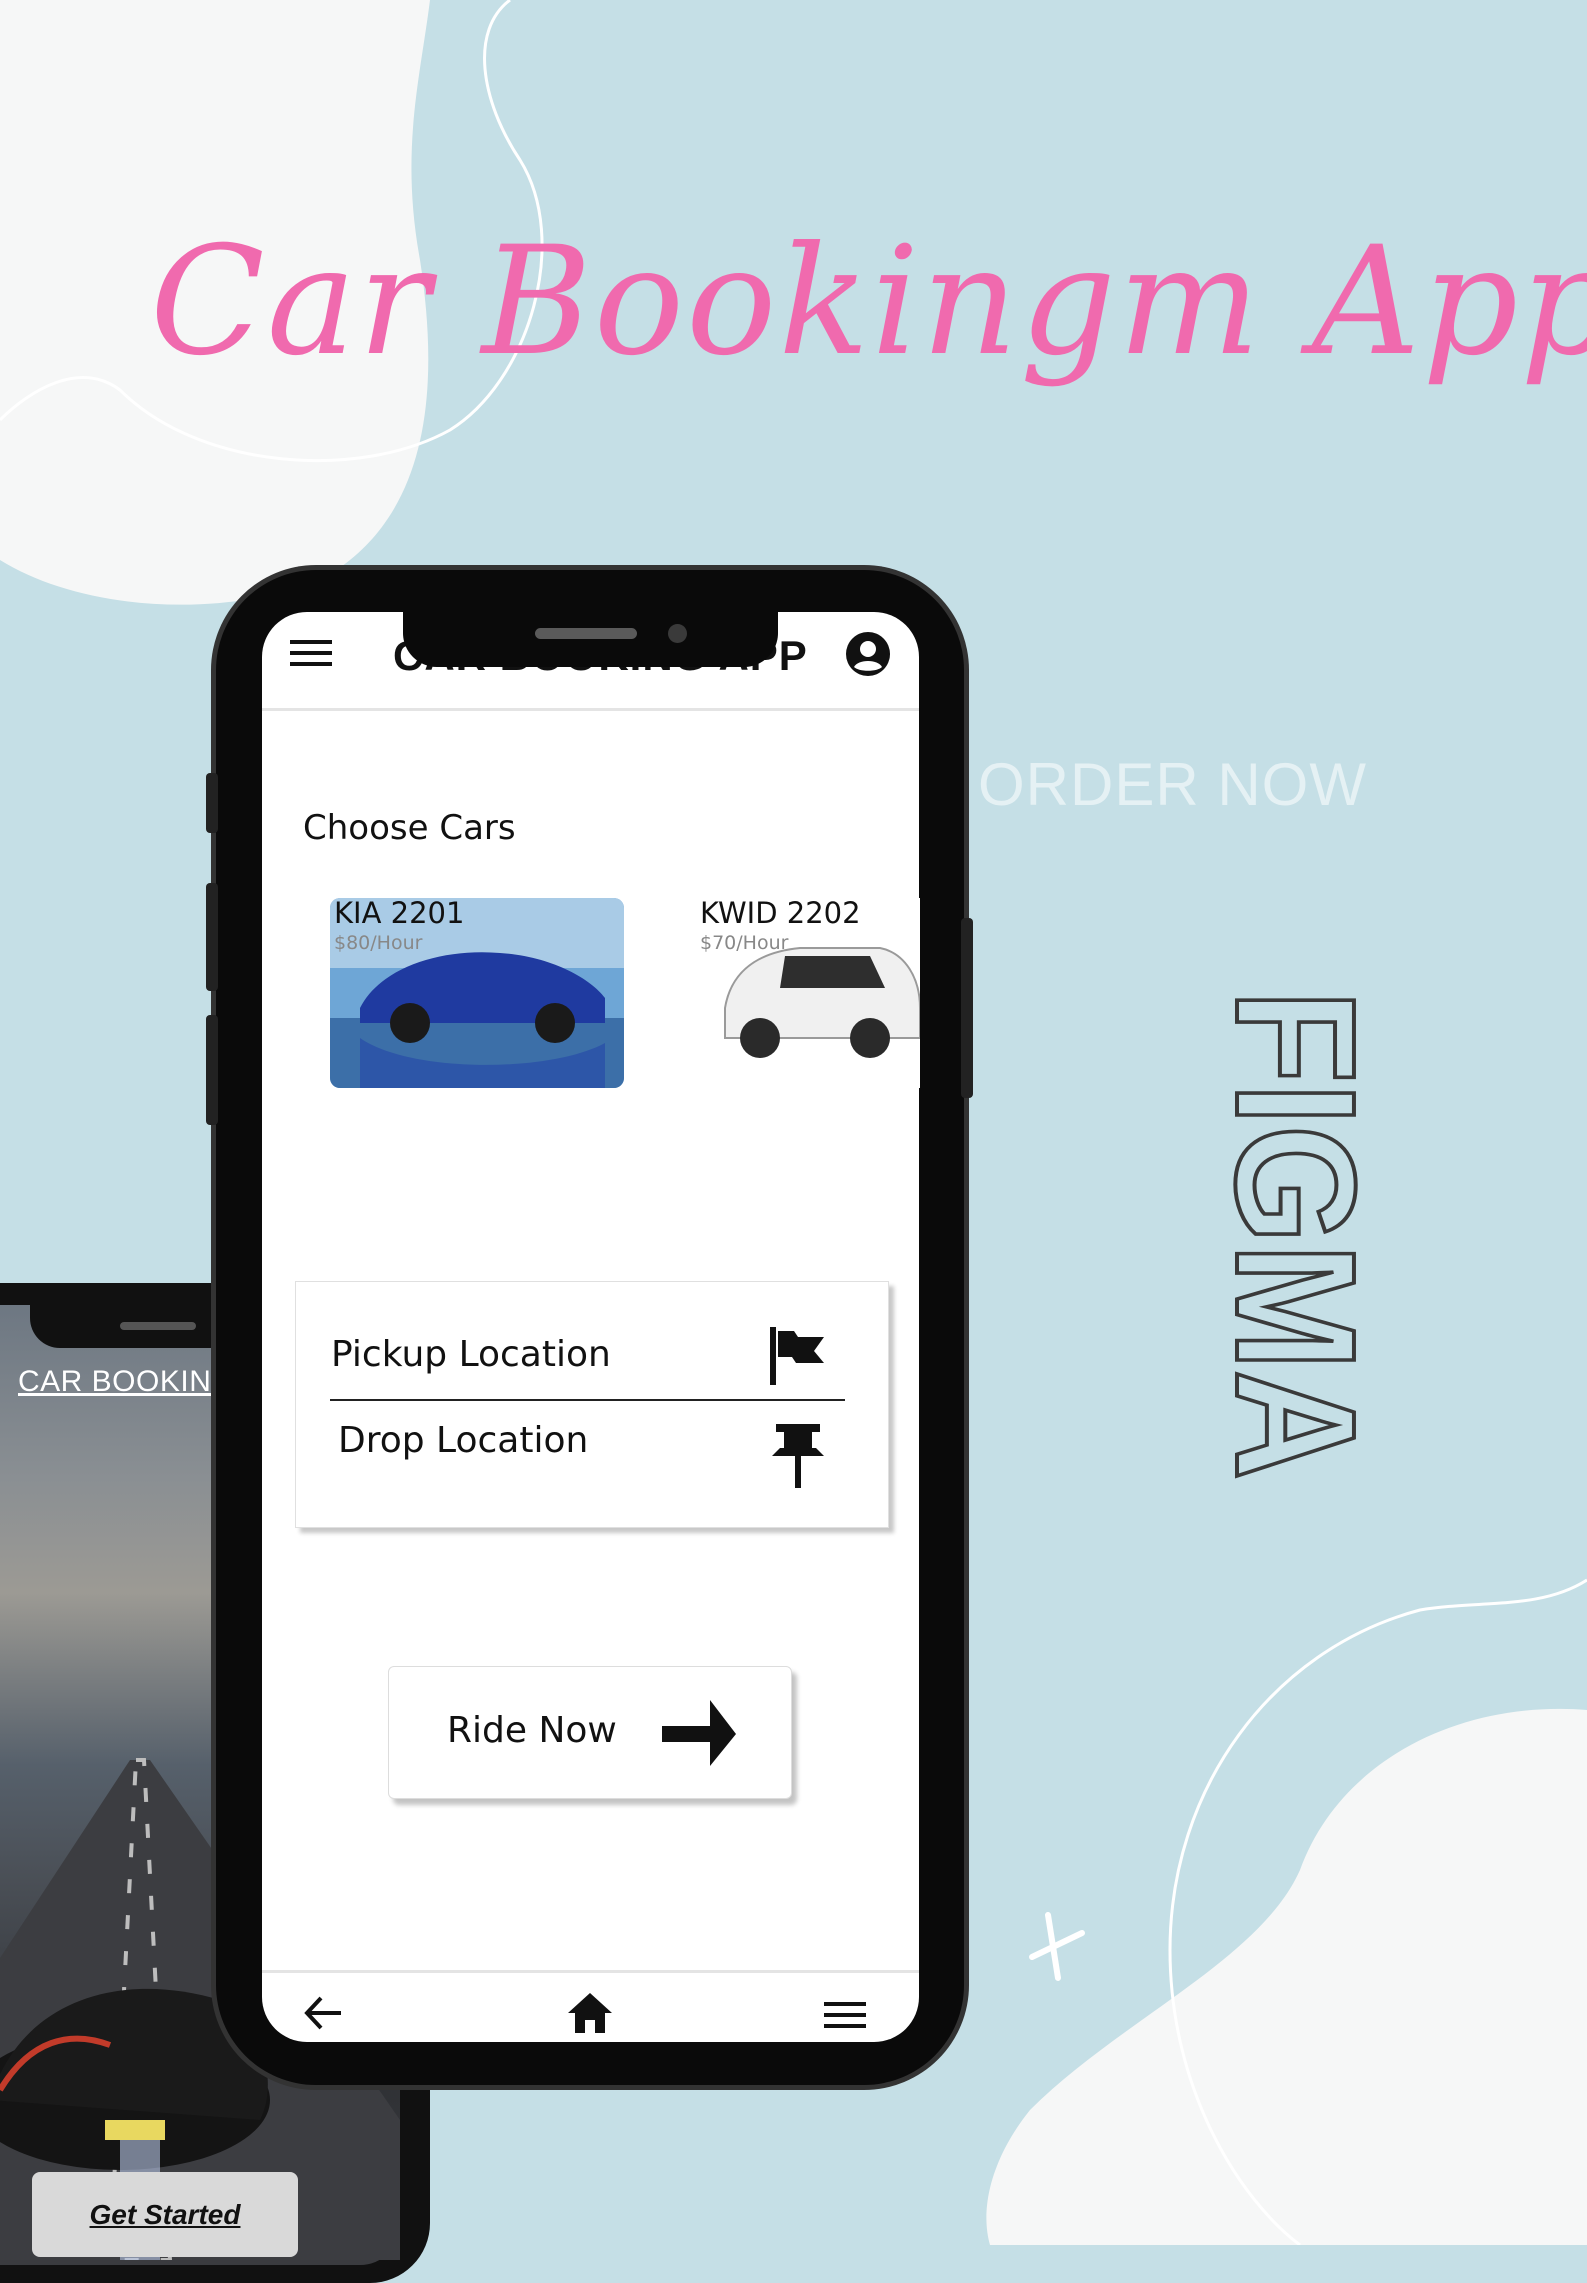 This screenshot has height=2283, width=1587. What do you see at coordinates (212, 1070) in the screenshot?
I see `volume-down-button` at bounding box center [212, 1070].